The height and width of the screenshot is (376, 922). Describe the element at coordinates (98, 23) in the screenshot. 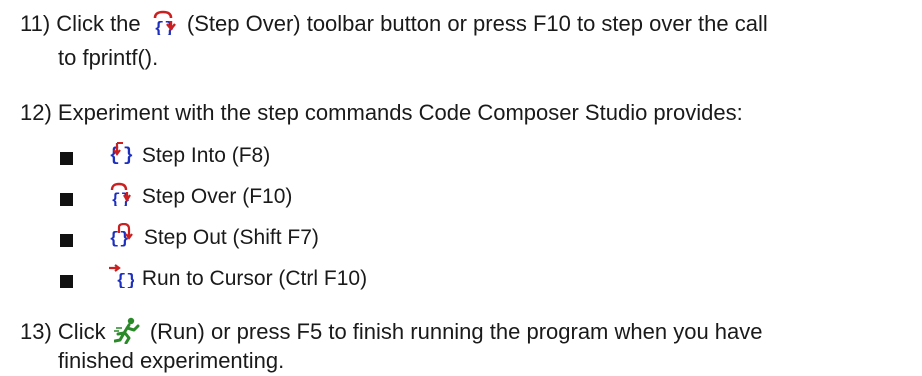

I see `step-11-text-before-icon: Click the` at that location.